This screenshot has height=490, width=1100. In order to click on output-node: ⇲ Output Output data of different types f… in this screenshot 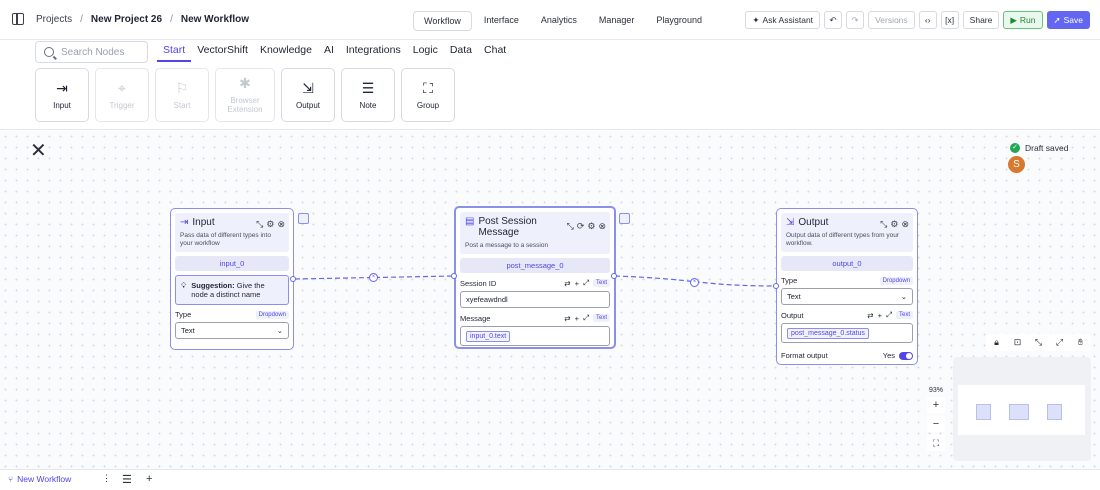, I will do `click(847, 286)`.